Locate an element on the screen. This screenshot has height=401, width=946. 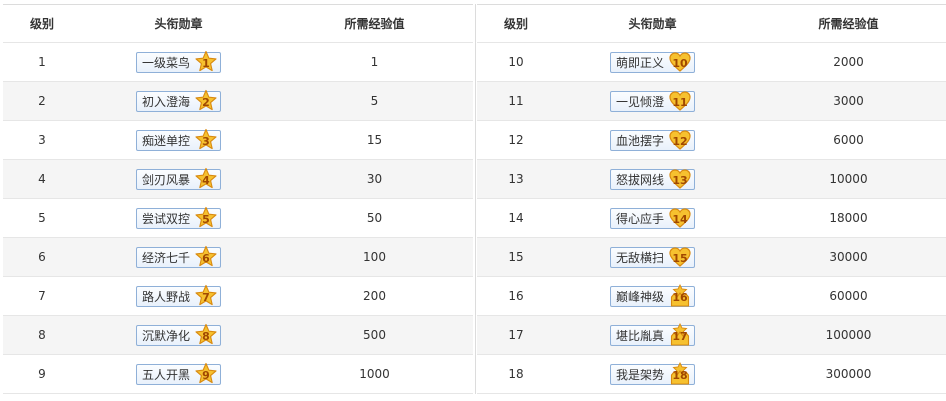
title-badge: 初入澄海 2 is located at coordinates (178, 100).